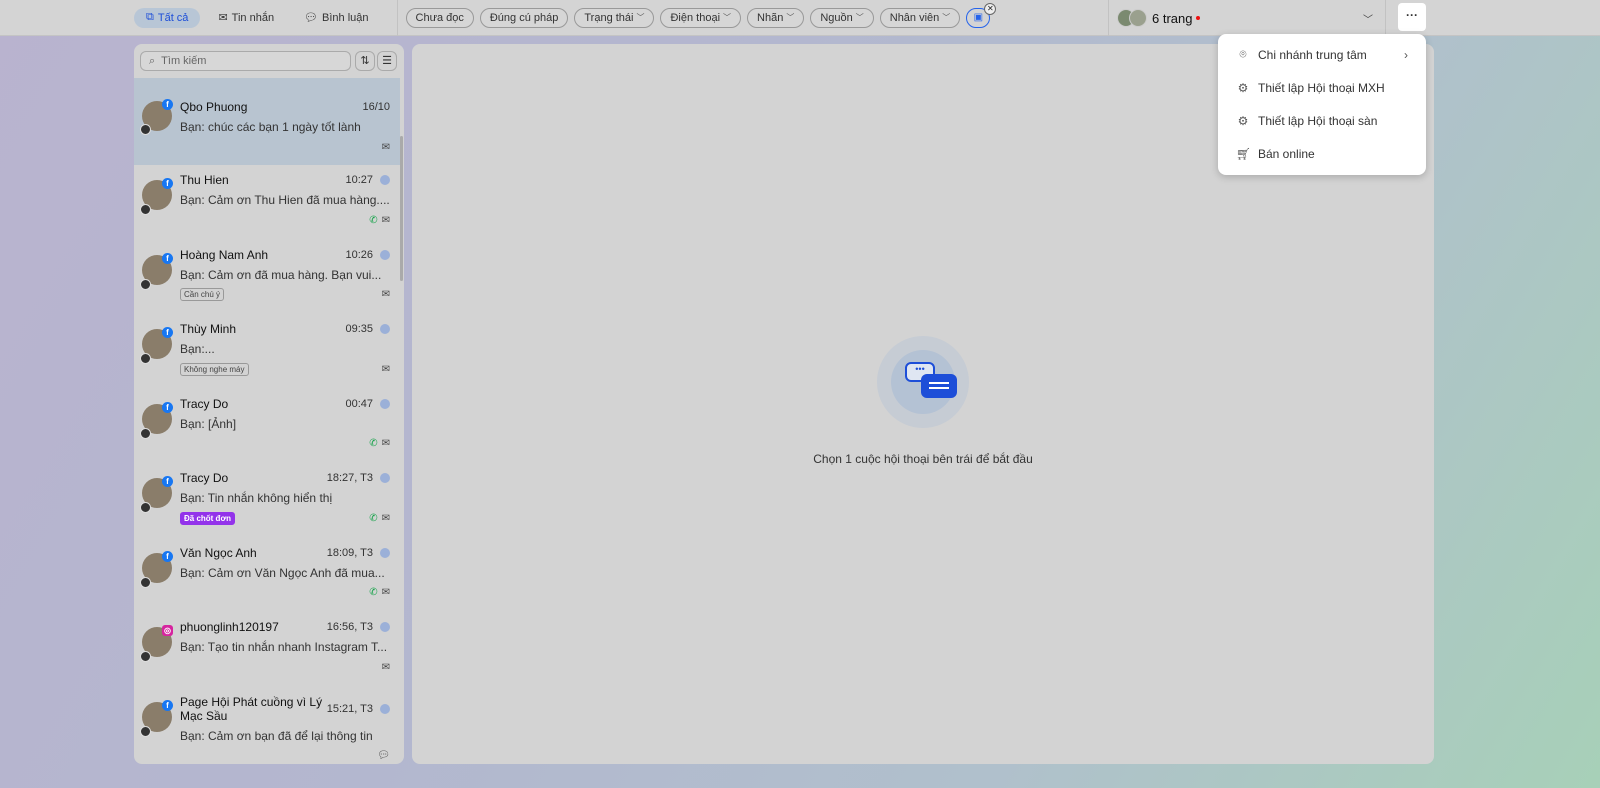 The height and width of the screenshot is (788, 1600). Describe the element at coordinates (978, 17) in the screenshot. I see `calendar-icon: ▣` at that location.